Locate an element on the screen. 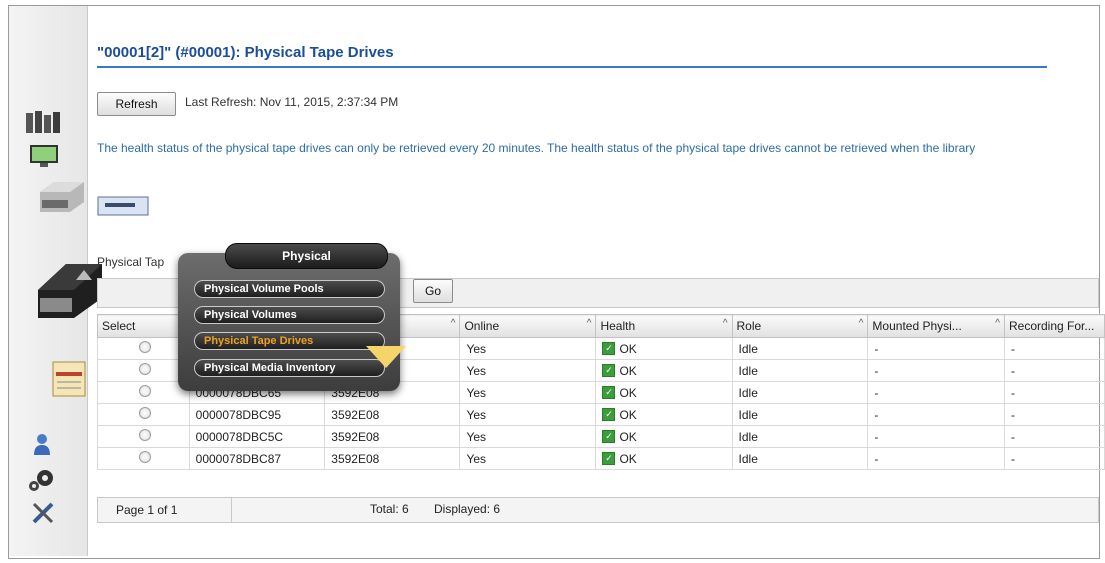 This screenshot has width=1105, height=563. policies-icon is located at coordinates (69, 379).